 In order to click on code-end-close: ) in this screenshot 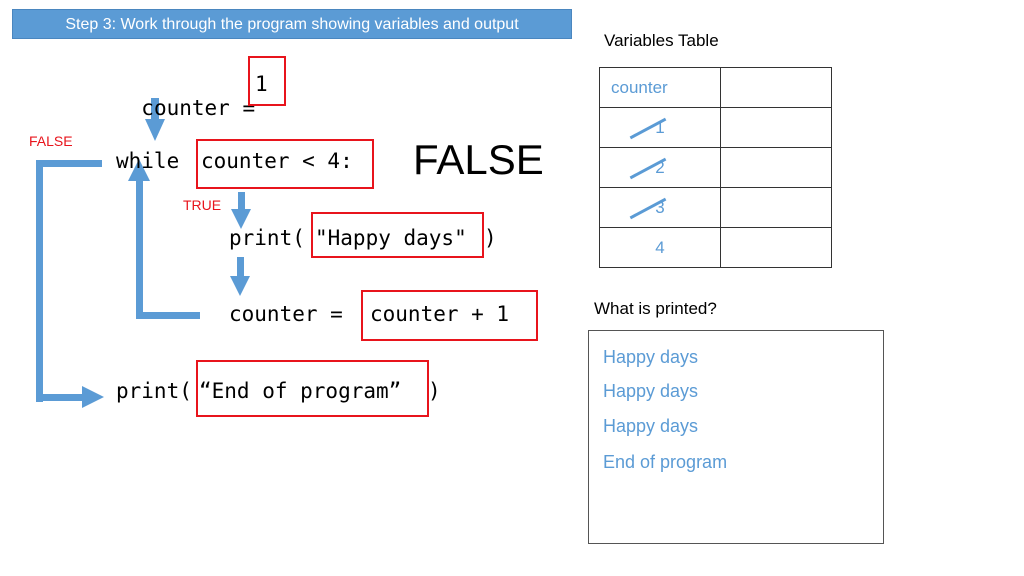, I will do `click(434, 391)`.